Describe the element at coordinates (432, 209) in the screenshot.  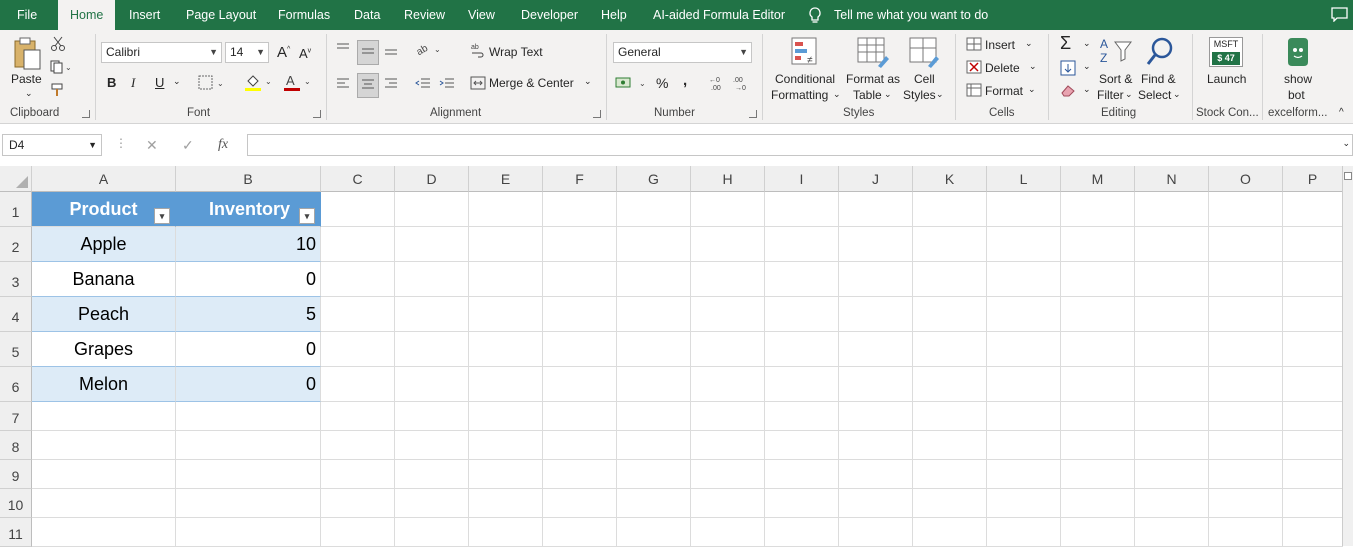
I see `cell-d1` at that location.